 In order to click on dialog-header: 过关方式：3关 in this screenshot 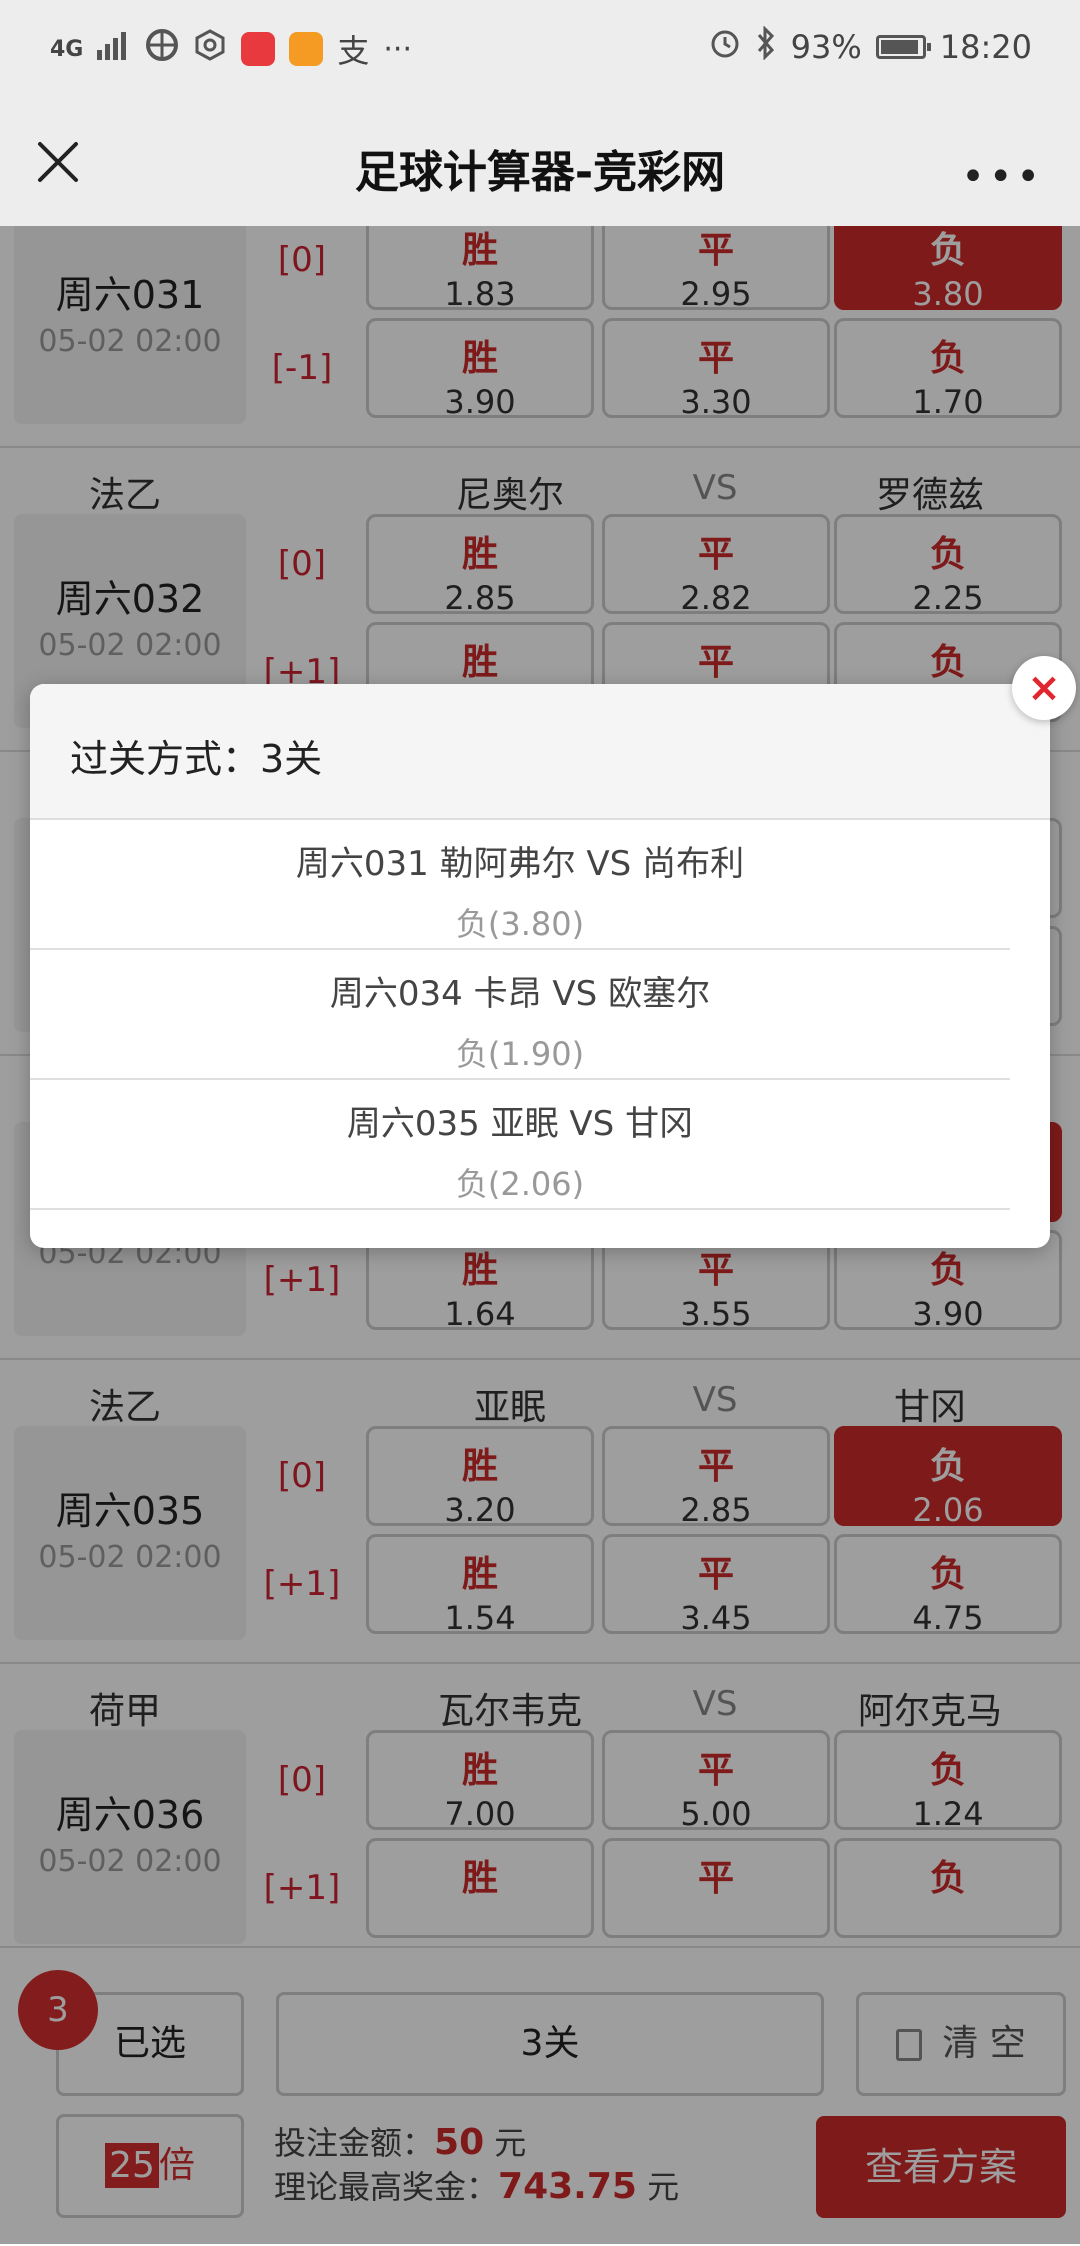, I will do `click(540, 752)`.